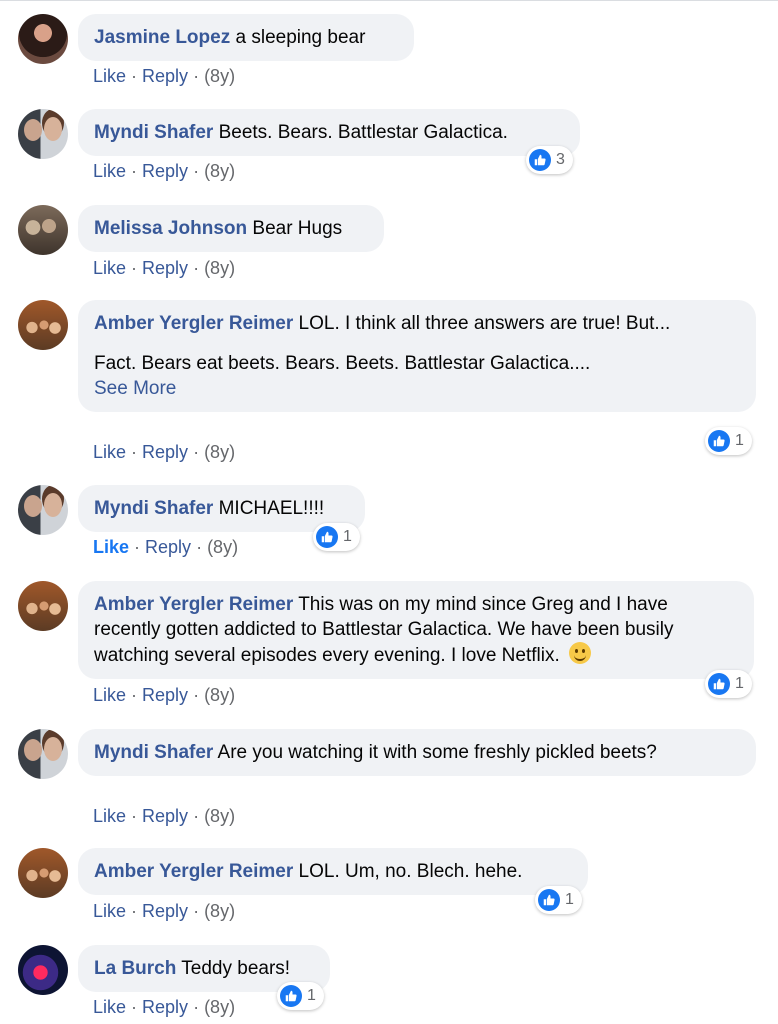 This screenshot has width=778, height=1024. I want to click on comment-author: Jasmine Lopez, so click(162, 37).